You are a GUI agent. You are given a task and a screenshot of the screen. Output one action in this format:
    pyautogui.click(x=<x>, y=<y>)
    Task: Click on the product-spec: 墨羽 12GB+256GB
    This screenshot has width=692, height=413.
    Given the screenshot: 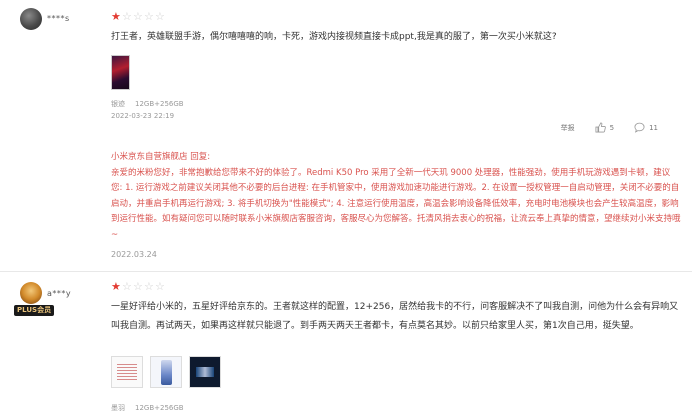 What is the action you would take?
    pyautogui.click(x=147, y=408)
    